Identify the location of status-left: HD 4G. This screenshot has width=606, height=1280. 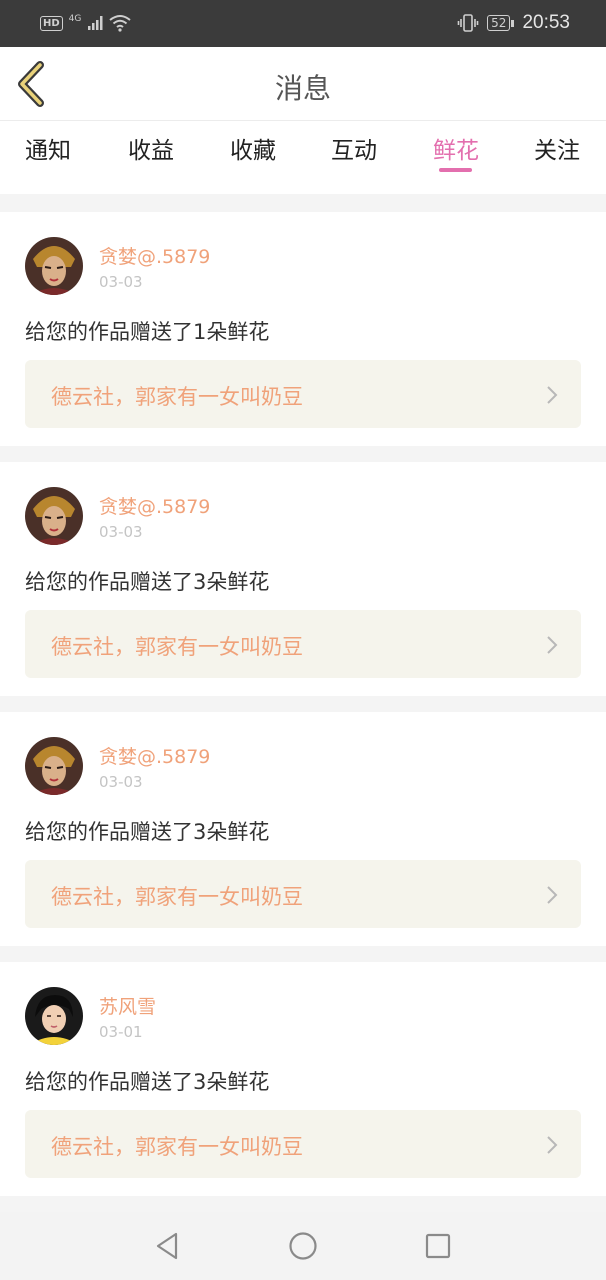
(85, 23).